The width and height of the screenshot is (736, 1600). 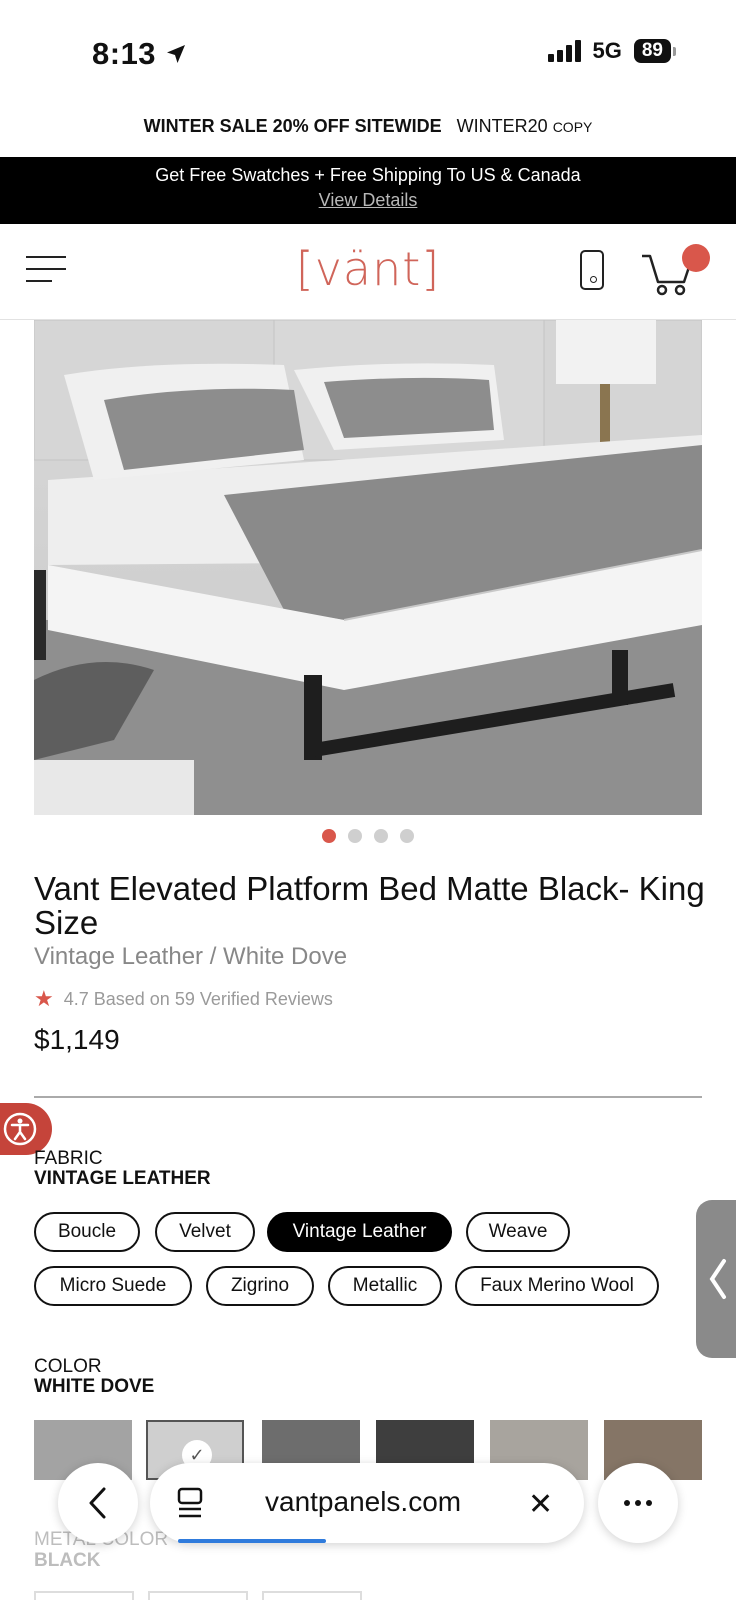 I want to click on address-bar: vantpanels.com ✕, so click(x=367, y=1503).